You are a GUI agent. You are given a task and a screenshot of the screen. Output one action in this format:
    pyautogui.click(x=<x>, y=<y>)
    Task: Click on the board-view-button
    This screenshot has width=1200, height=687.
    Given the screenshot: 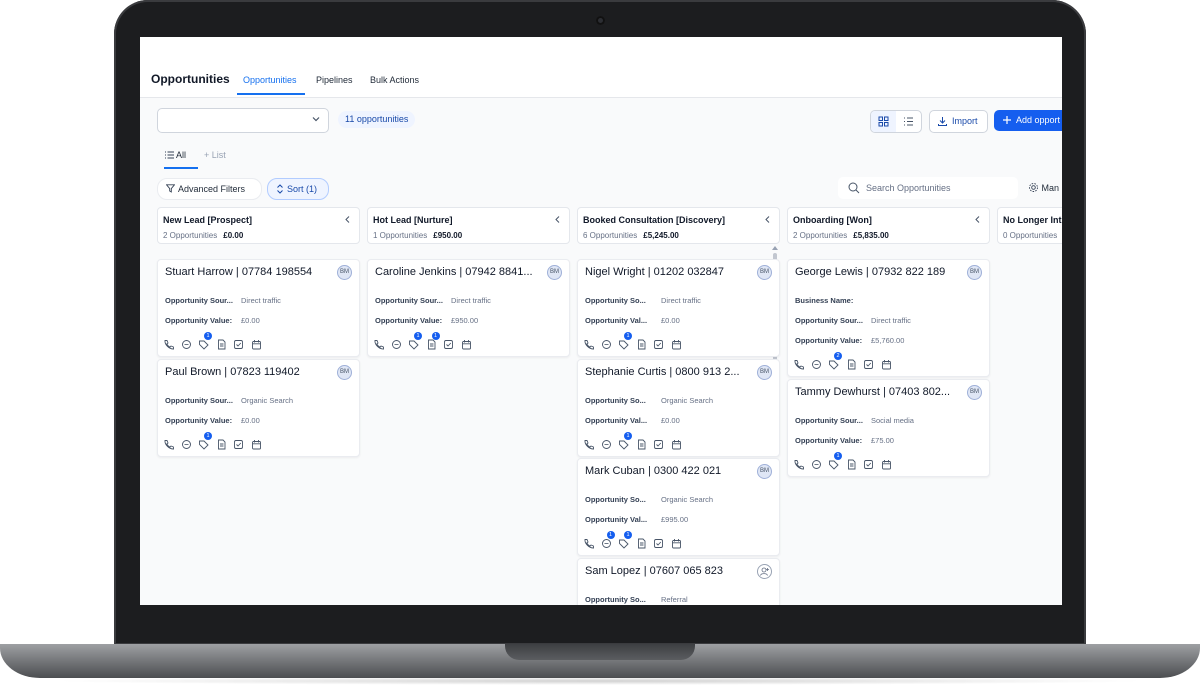 What is the action you would take?
    pyautogui.click(x=883, y=121)
    